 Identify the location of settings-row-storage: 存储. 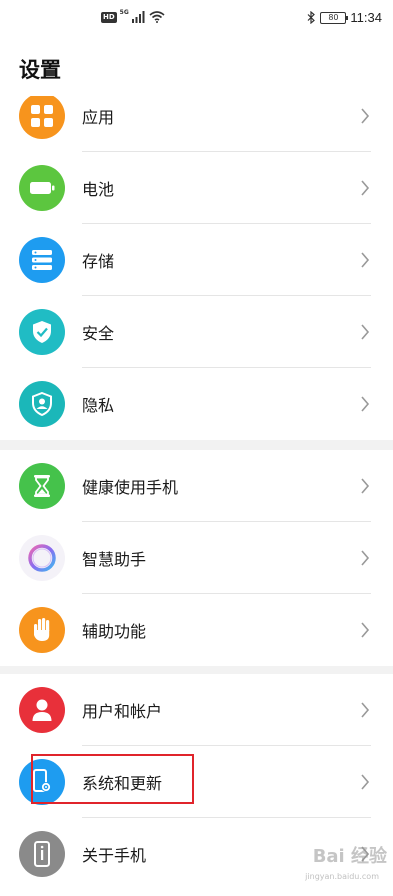
(196, 260).